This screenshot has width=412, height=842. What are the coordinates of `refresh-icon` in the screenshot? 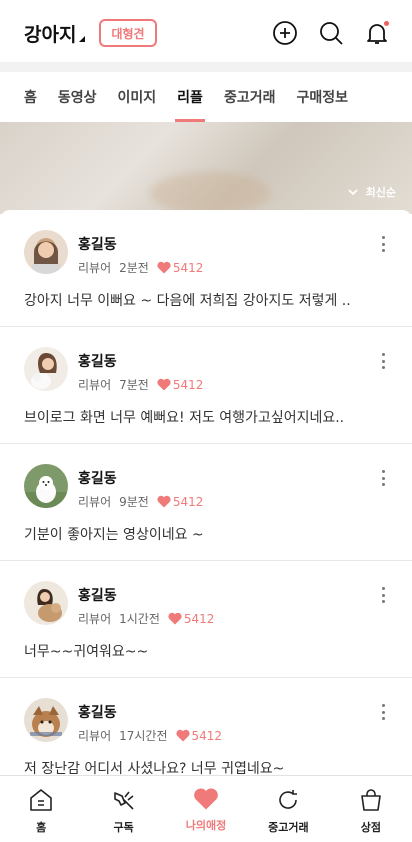 It's located at (288, 799).